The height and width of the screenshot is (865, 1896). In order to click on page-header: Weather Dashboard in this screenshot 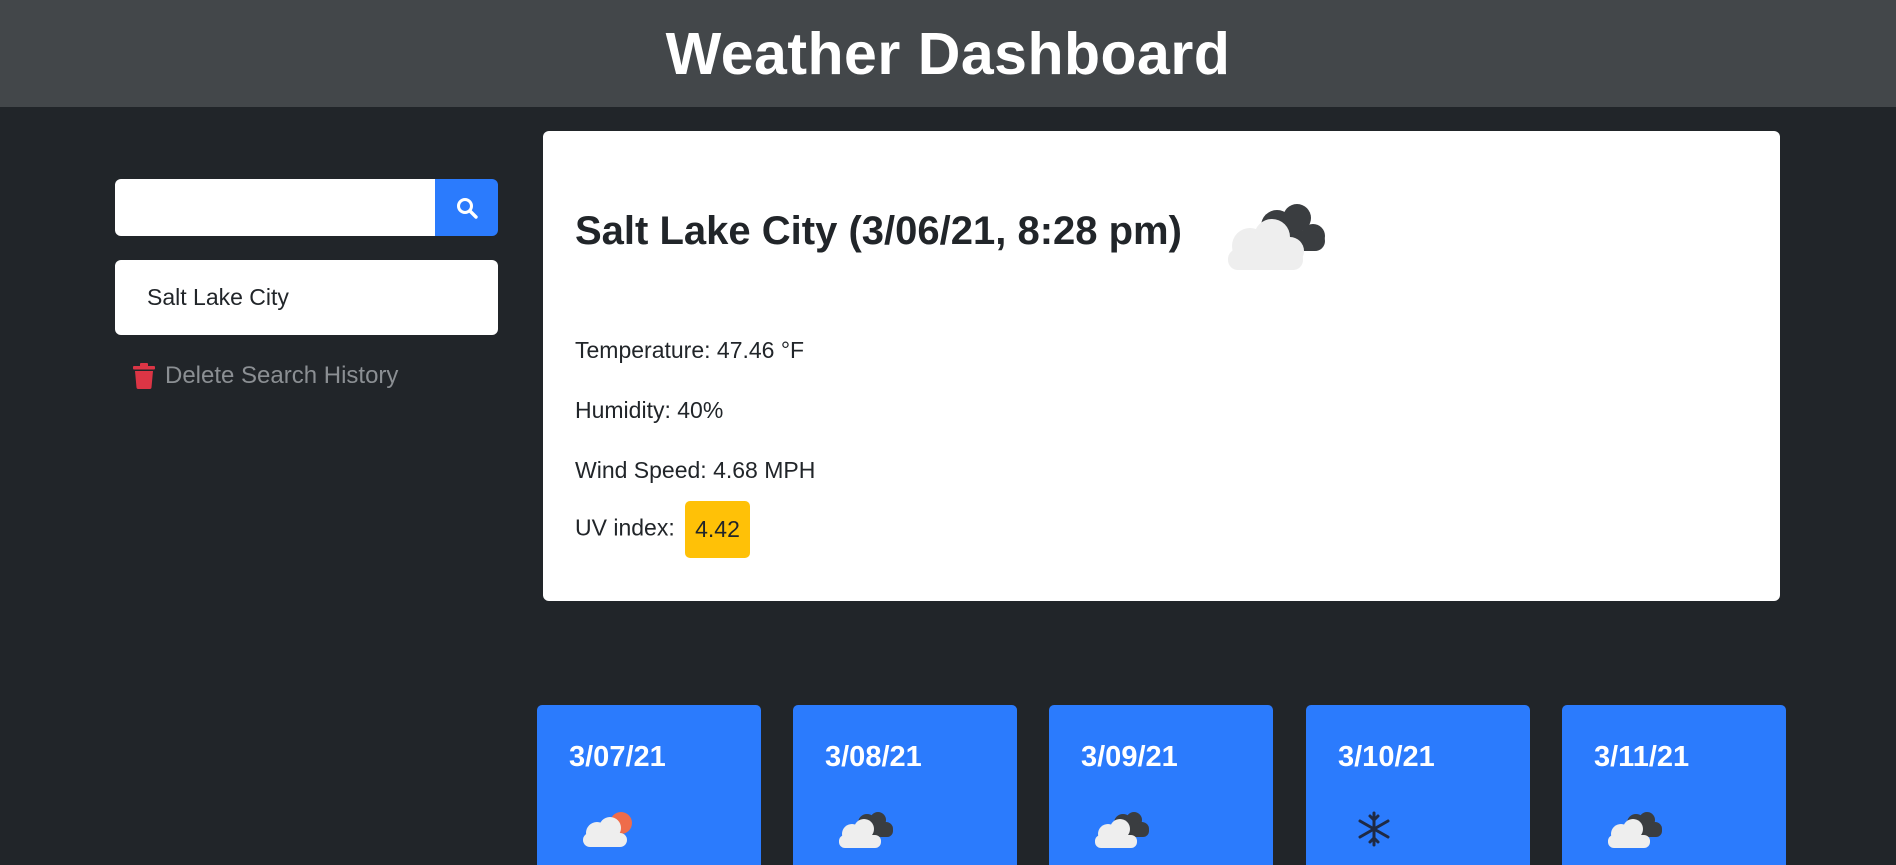, I will do `click(948, 53)`.